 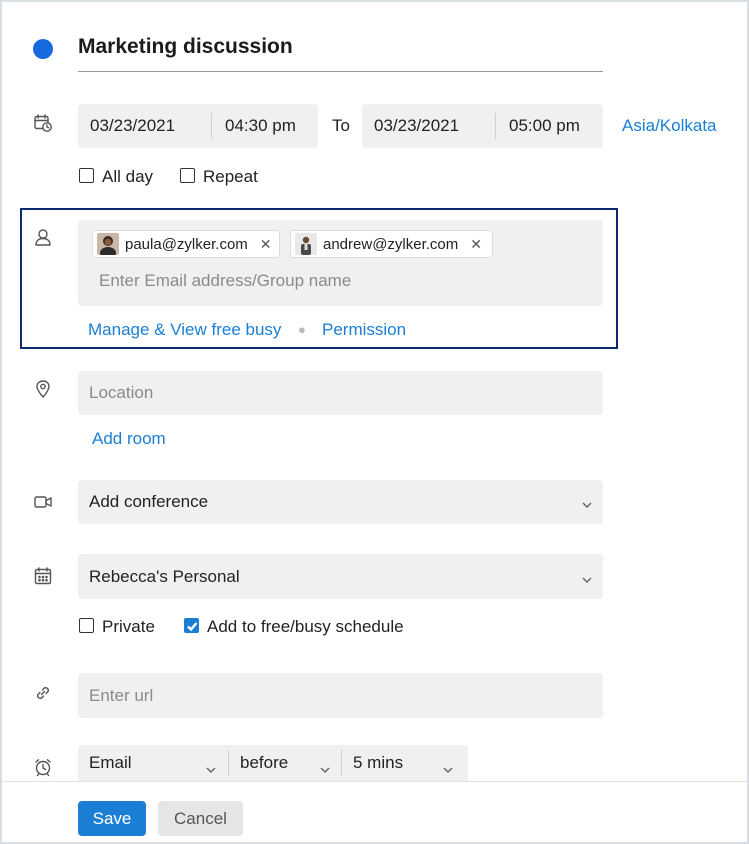 I want to click on person-icon, so click(x=43, y=237).